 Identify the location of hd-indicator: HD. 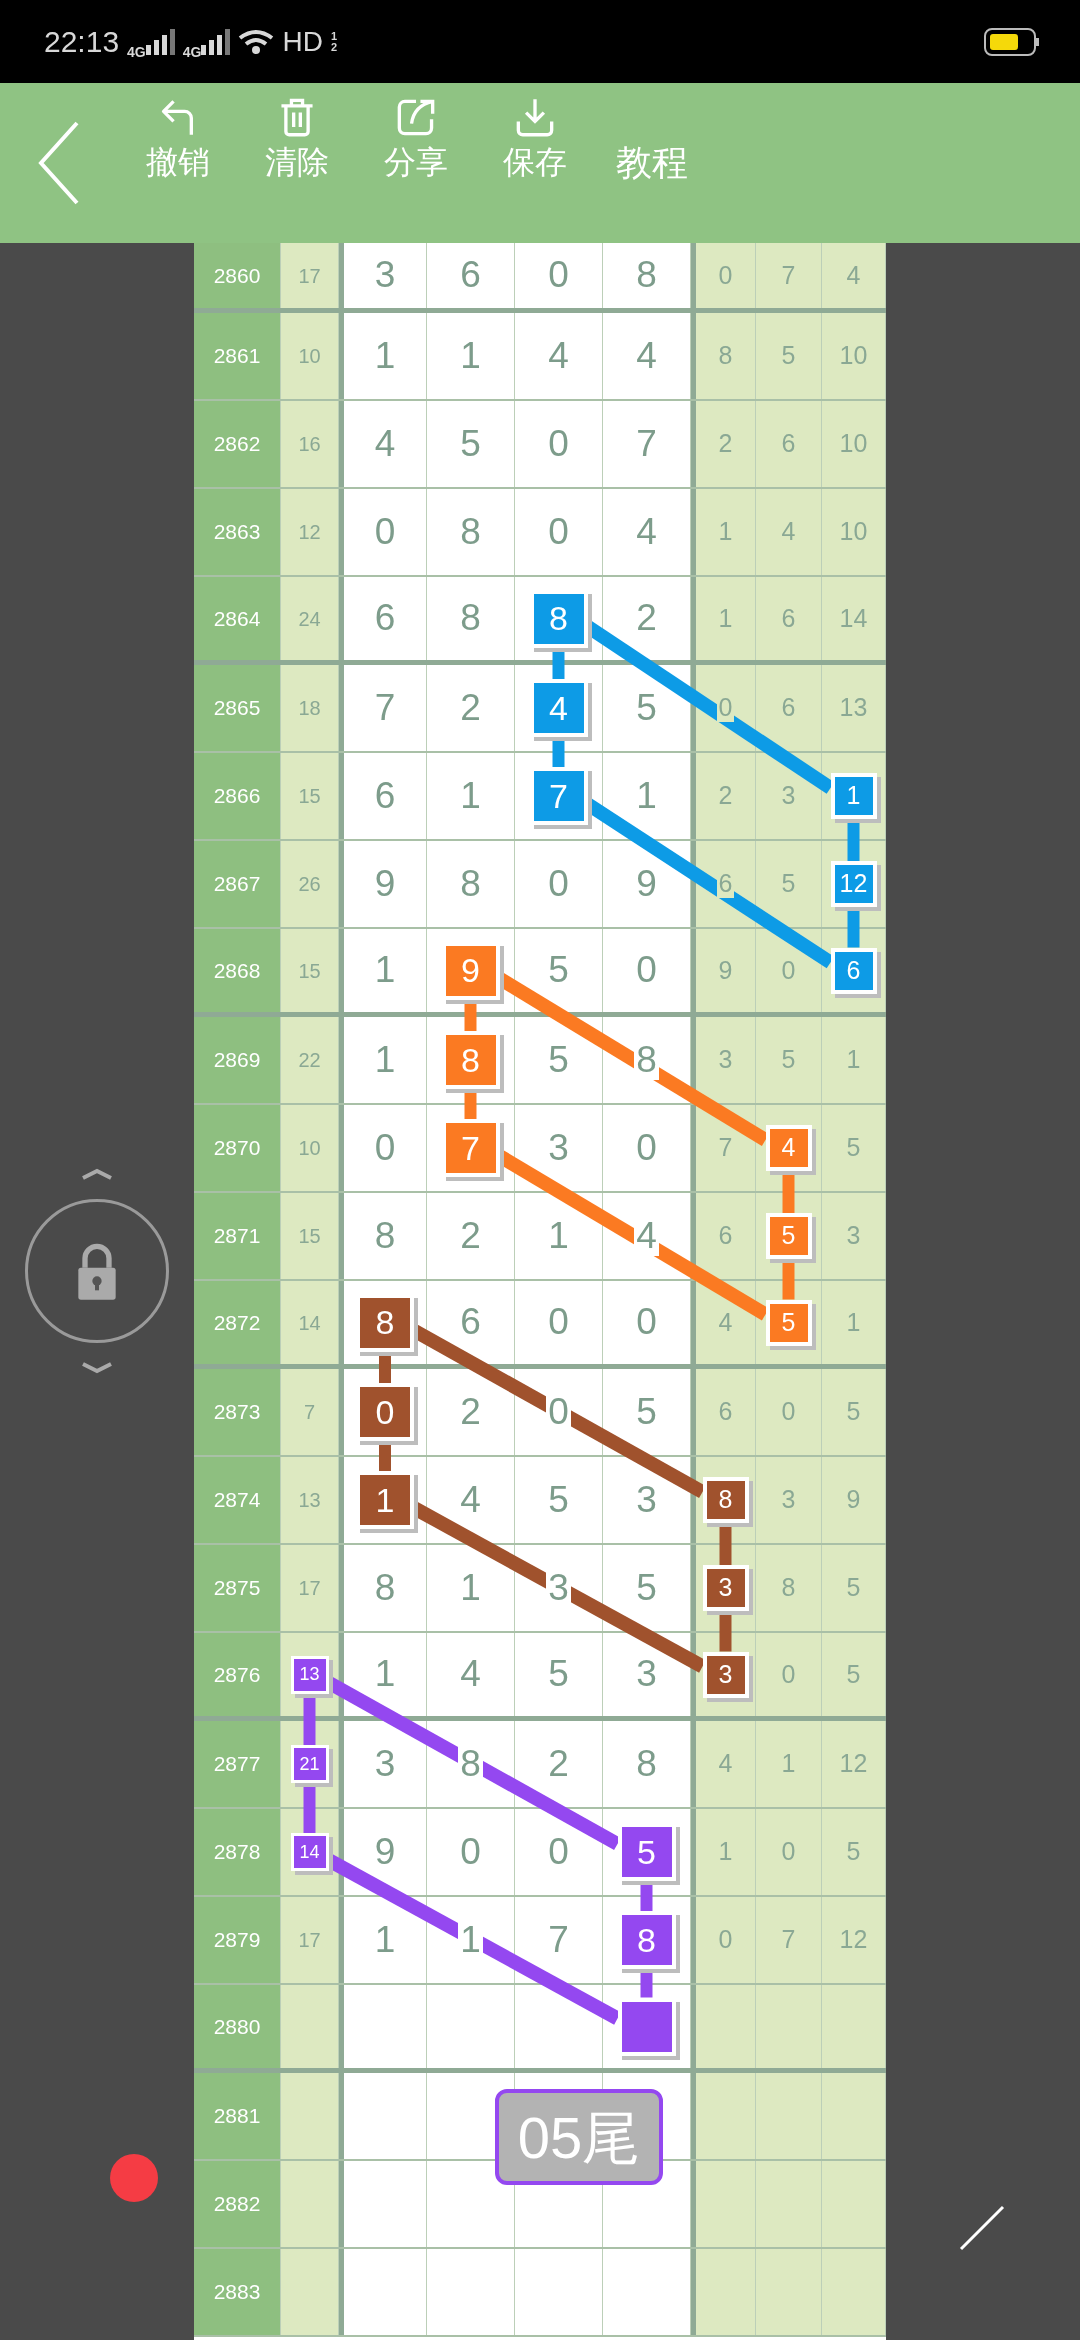
(302, 41).